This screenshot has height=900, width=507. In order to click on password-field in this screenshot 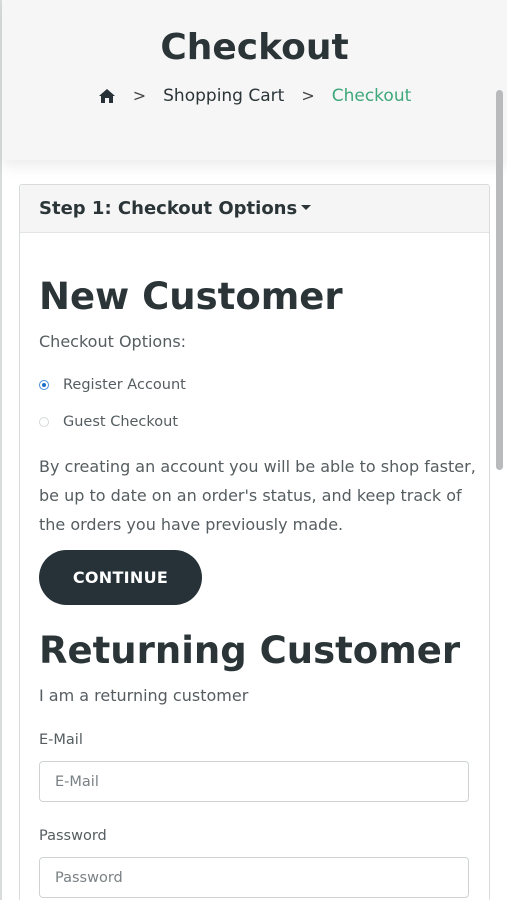, I will do `click(254, 877)`.